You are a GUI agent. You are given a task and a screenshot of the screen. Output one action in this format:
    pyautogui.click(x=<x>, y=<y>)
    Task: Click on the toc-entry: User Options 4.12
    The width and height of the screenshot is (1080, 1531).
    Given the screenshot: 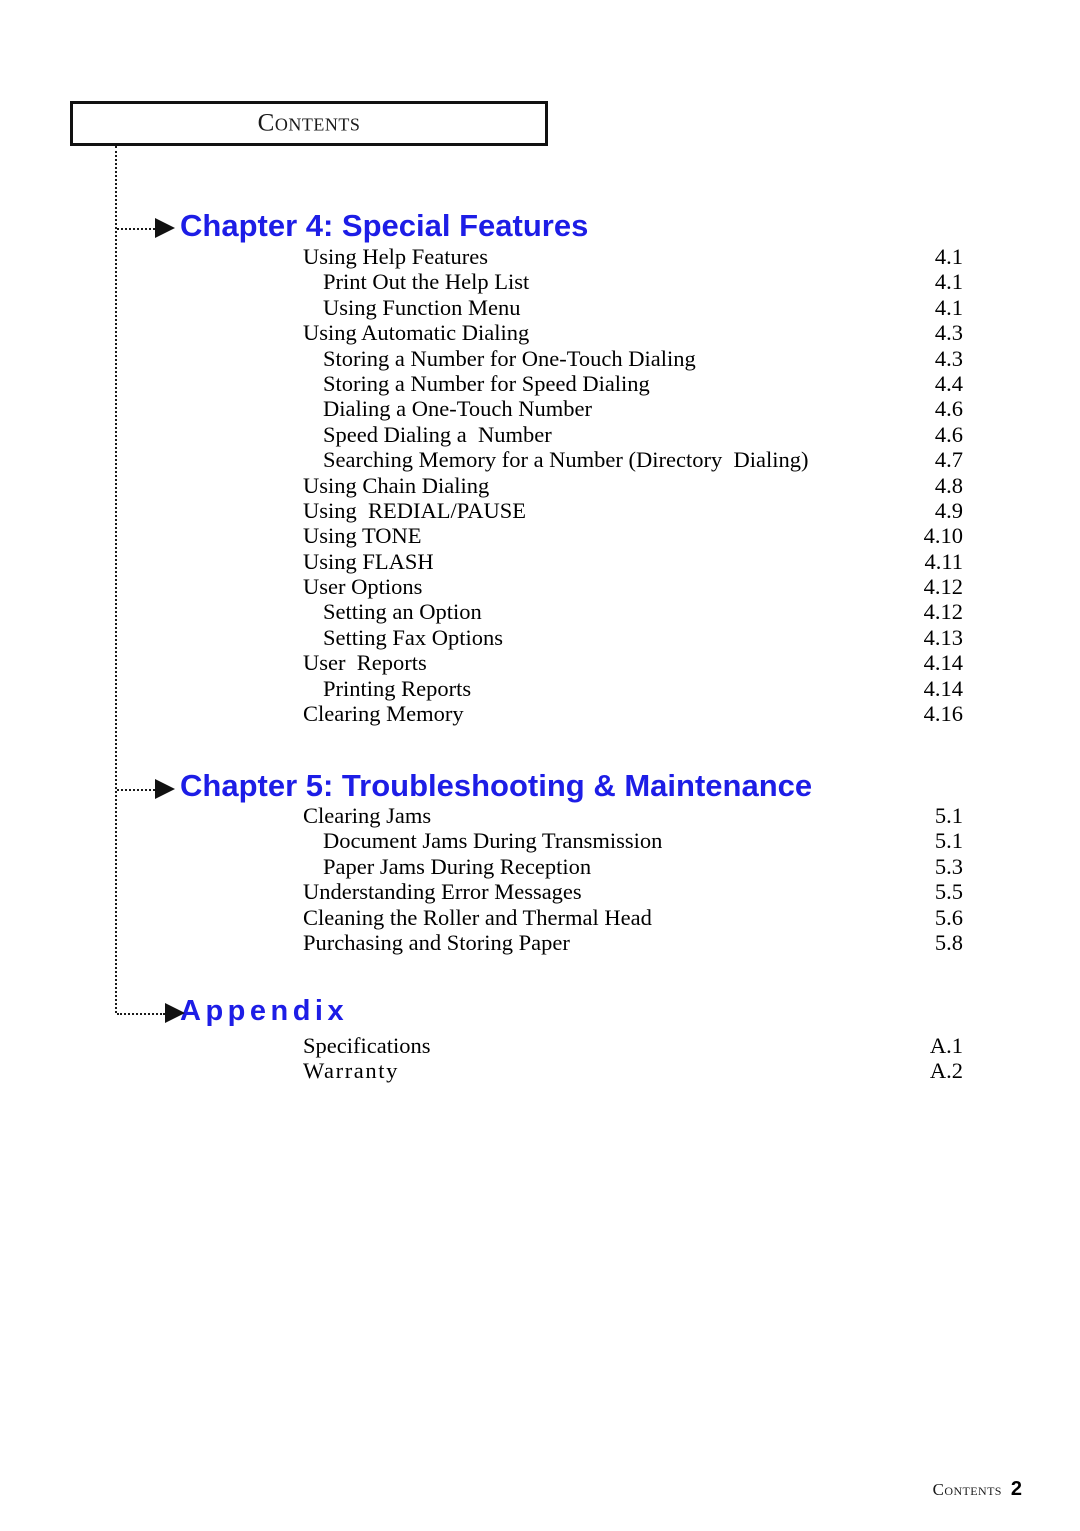 What is the action you would take?
    pyautogui.click(x=633, y=586)
    